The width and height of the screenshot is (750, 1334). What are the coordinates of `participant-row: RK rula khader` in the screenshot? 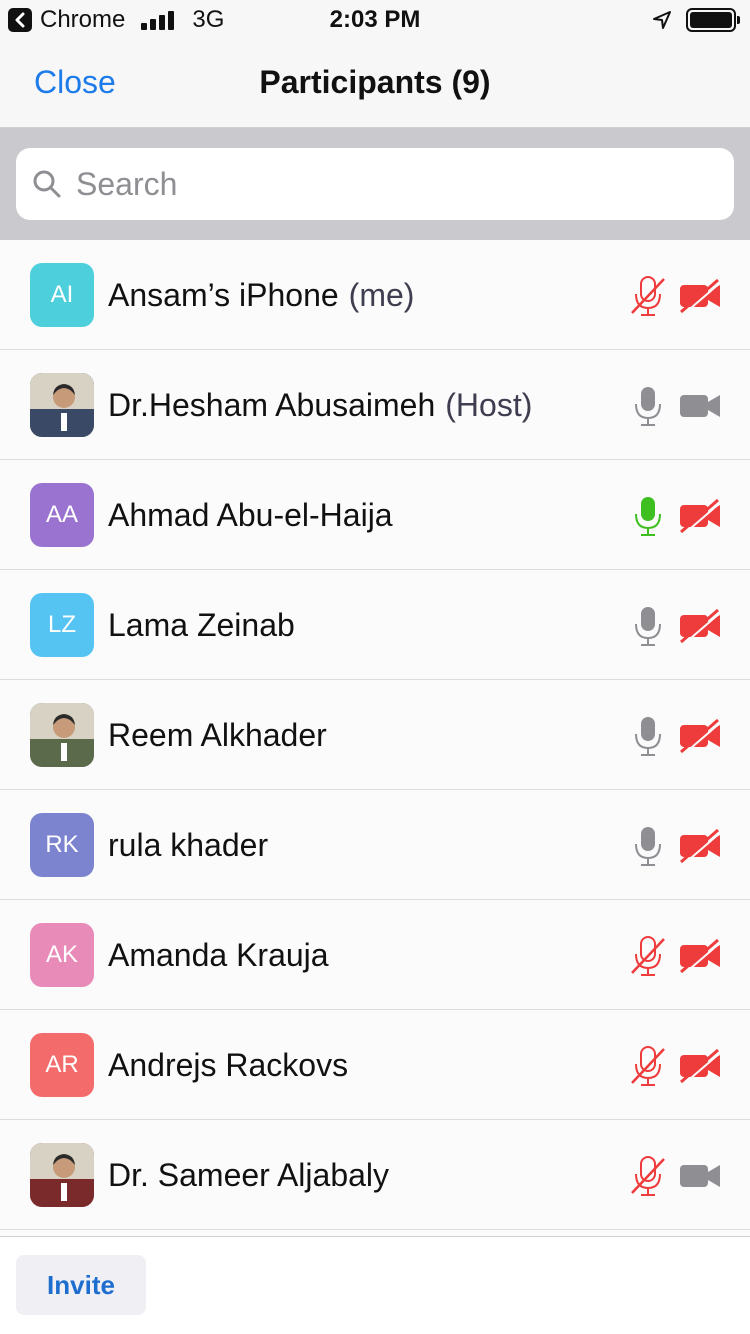 It's located at (375, 845).